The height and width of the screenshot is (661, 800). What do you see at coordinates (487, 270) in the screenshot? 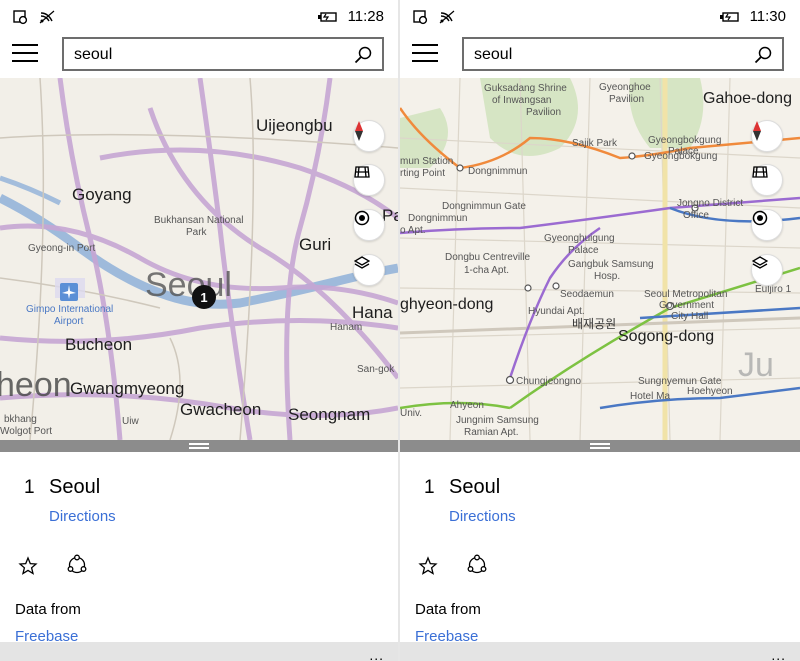
I see `map-label: 1-cha Apt.` at bounding box center [487, 270].